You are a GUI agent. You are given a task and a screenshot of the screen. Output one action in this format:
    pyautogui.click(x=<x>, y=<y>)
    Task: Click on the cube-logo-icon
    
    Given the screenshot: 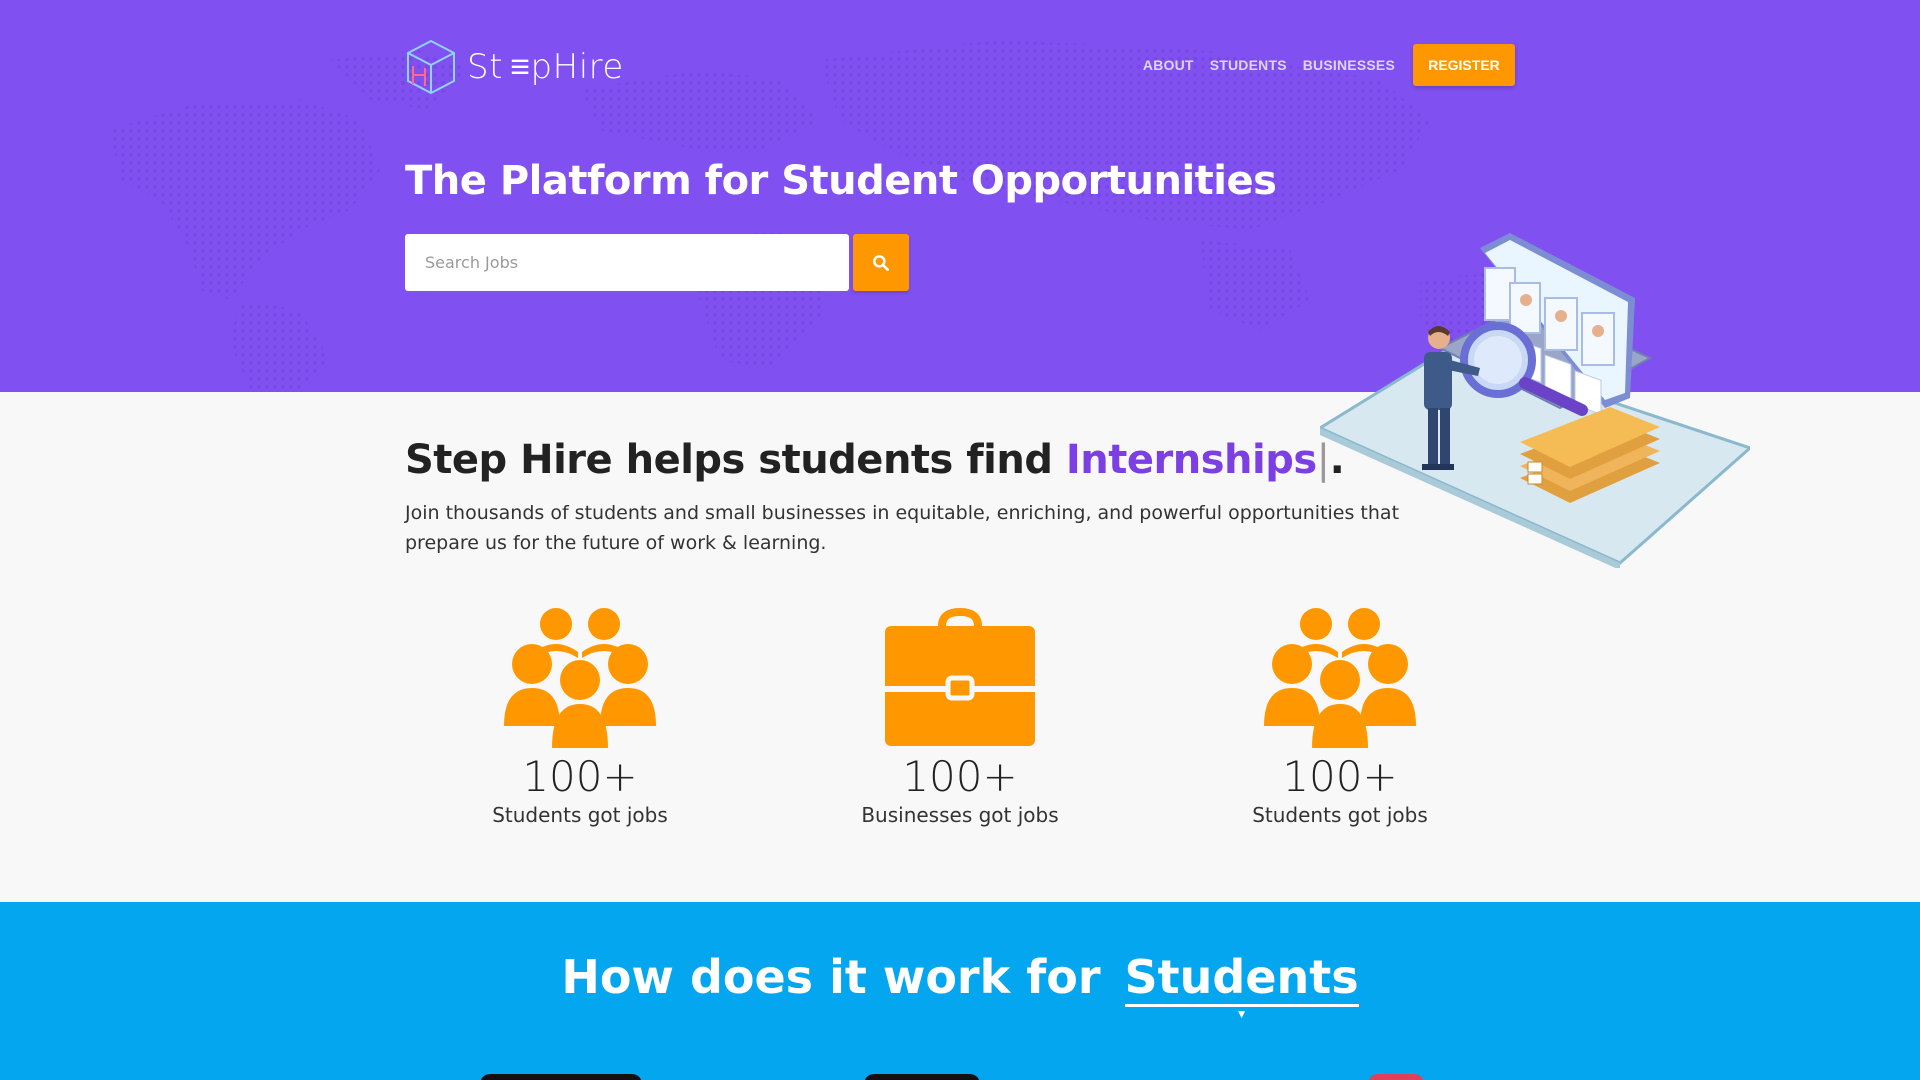 What is the action you would take?
    pyautogui.click(x=431, y=67)
    